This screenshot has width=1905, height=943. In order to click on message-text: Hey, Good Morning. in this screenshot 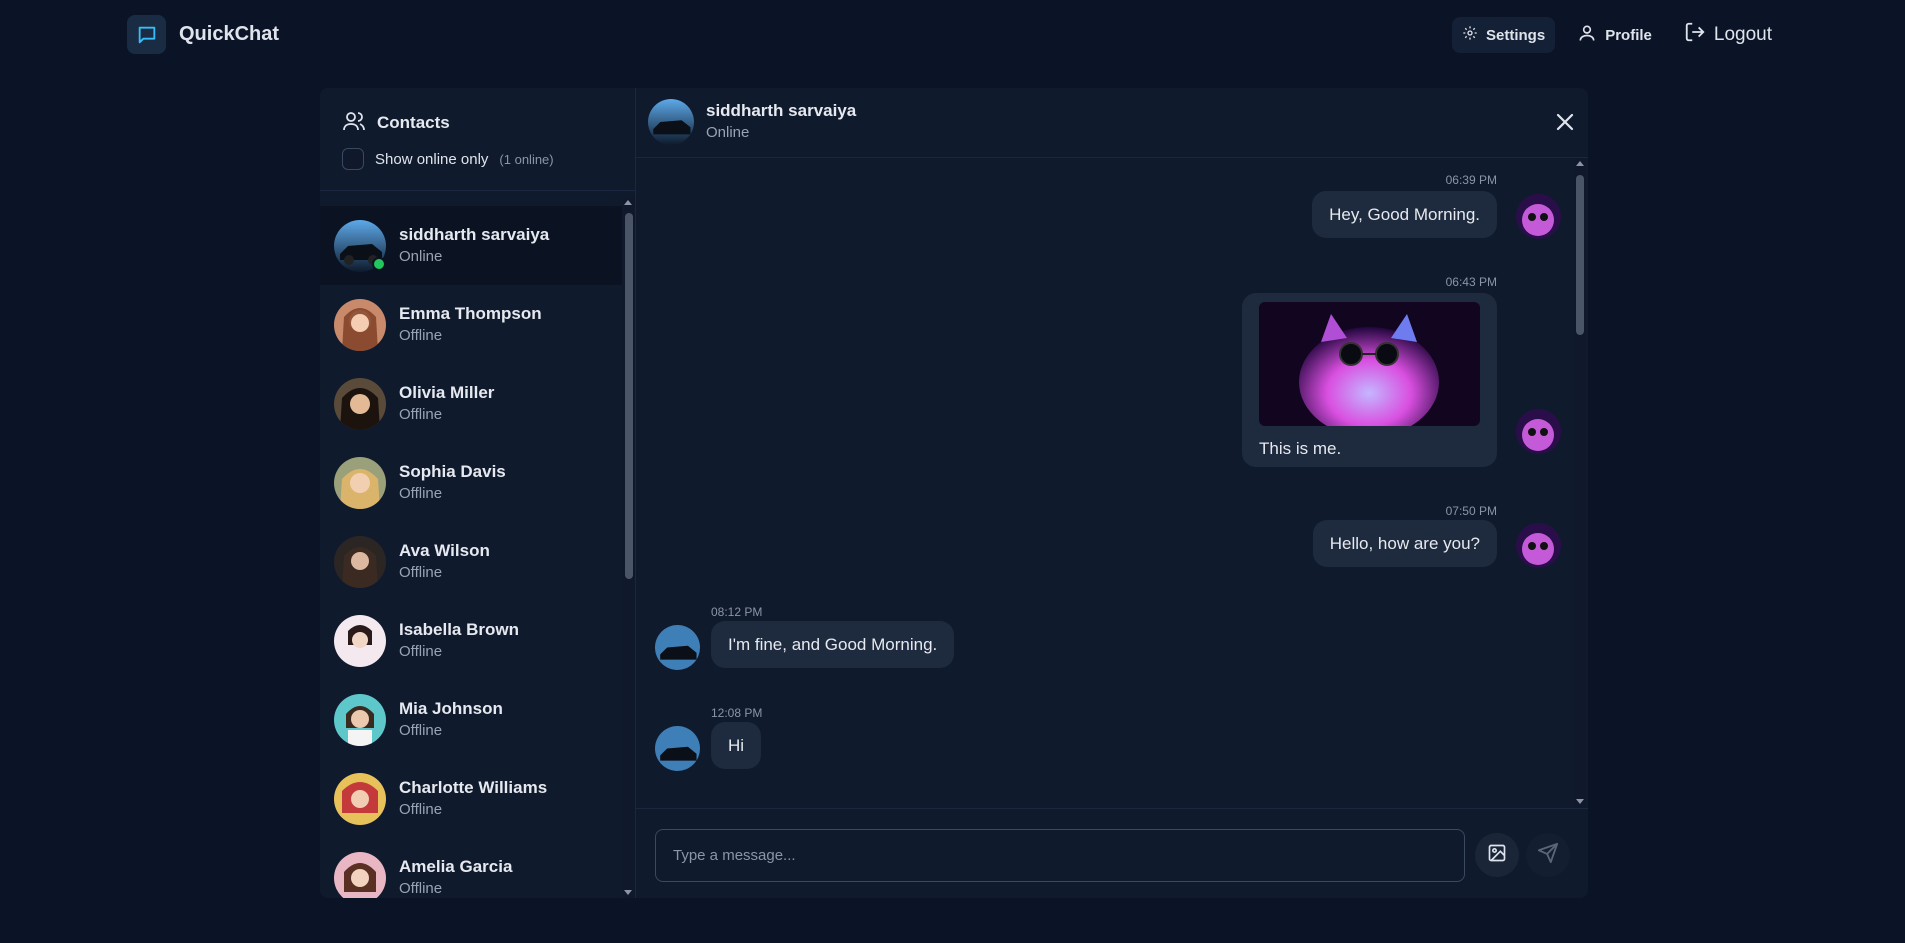, I will do `click(1404, 214)`.